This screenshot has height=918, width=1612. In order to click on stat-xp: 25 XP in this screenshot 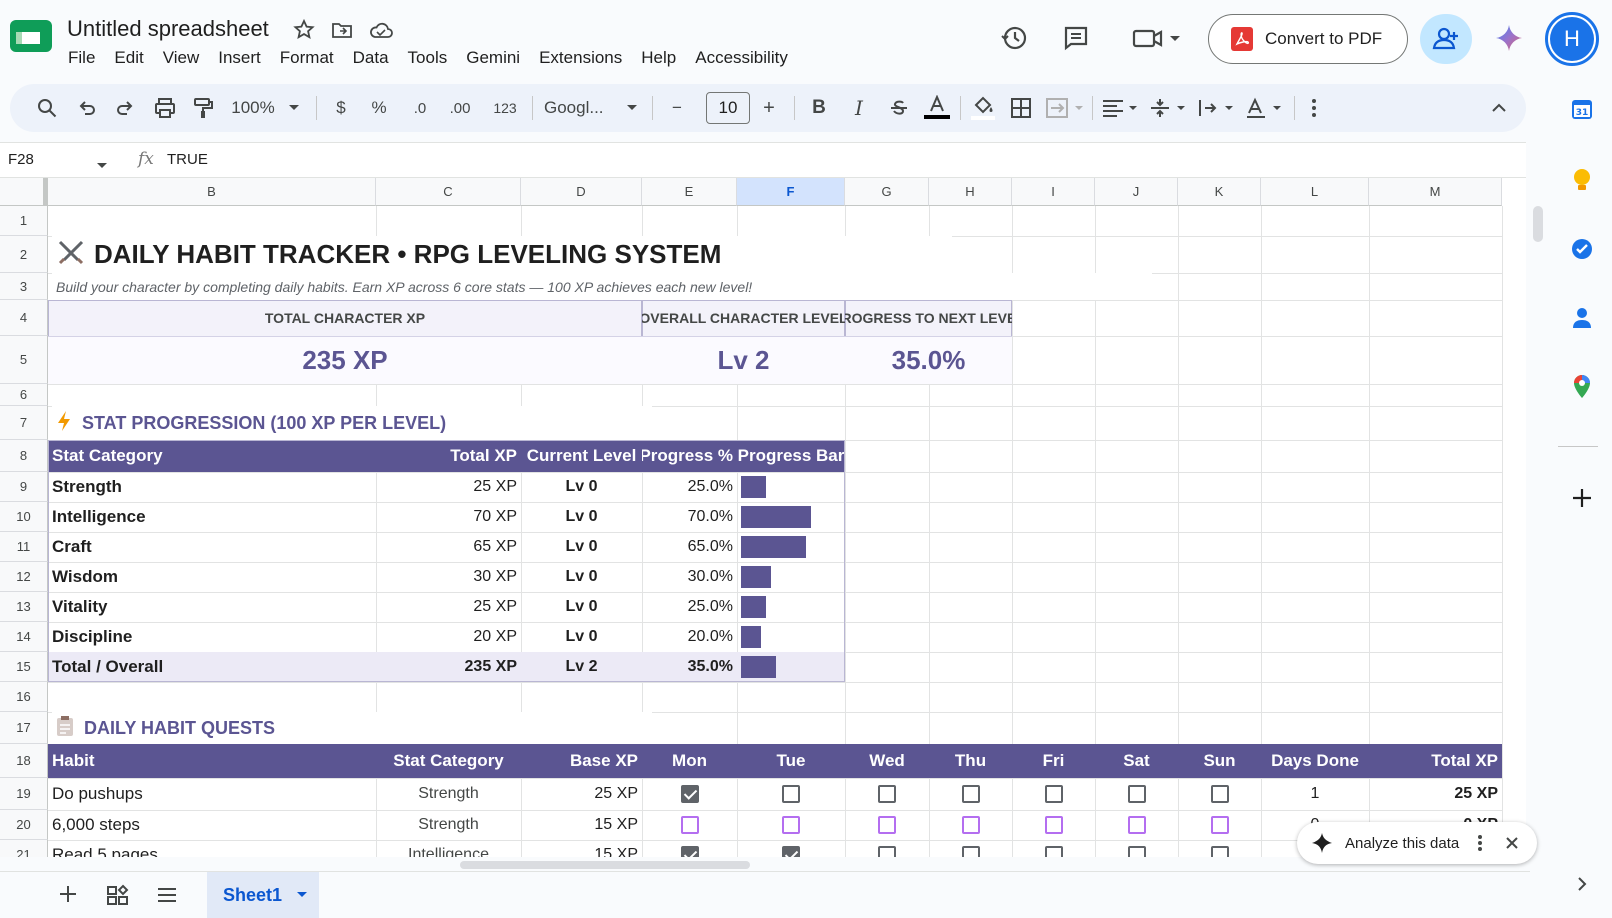, I will do `click(448, 607)`.